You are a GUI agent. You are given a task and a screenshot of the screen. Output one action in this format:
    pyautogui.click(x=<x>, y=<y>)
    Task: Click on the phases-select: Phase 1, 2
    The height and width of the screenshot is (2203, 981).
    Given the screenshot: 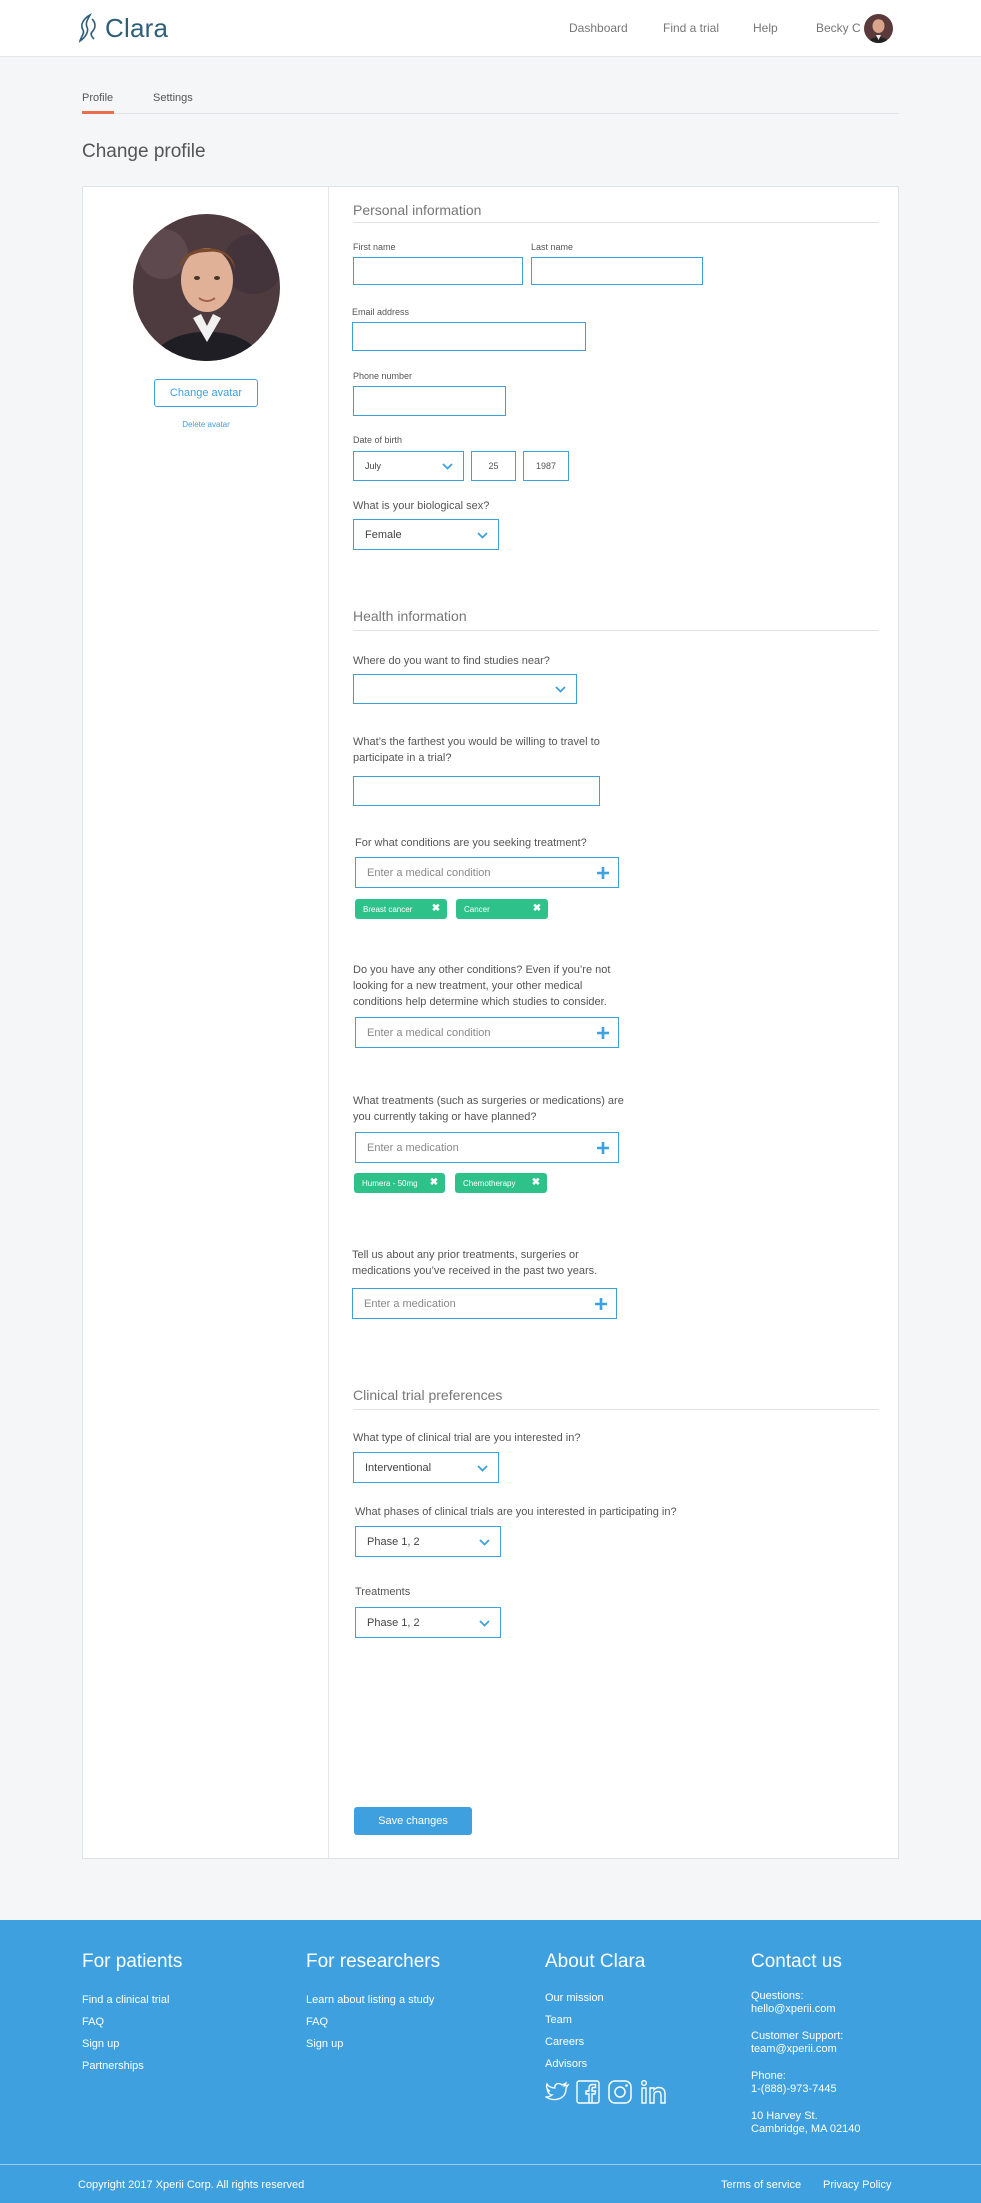 What is the action you would take?
    pyautogui.click(x=428, y=1541)
    